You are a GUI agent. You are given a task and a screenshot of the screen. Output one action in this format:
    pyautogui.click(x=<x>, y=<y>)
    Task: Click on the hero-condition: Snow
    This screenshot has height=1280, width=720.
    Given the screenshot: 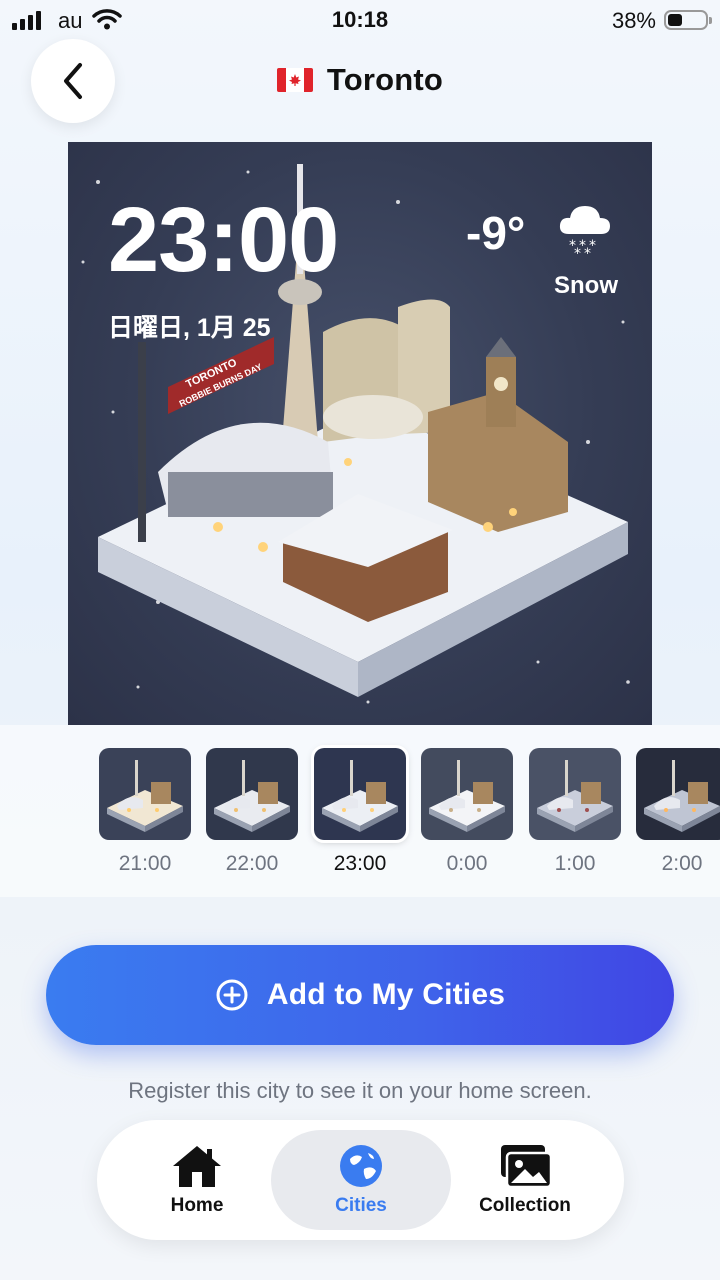 What is the action you would take?
    pyautogui.click(x=586, y=285)
    